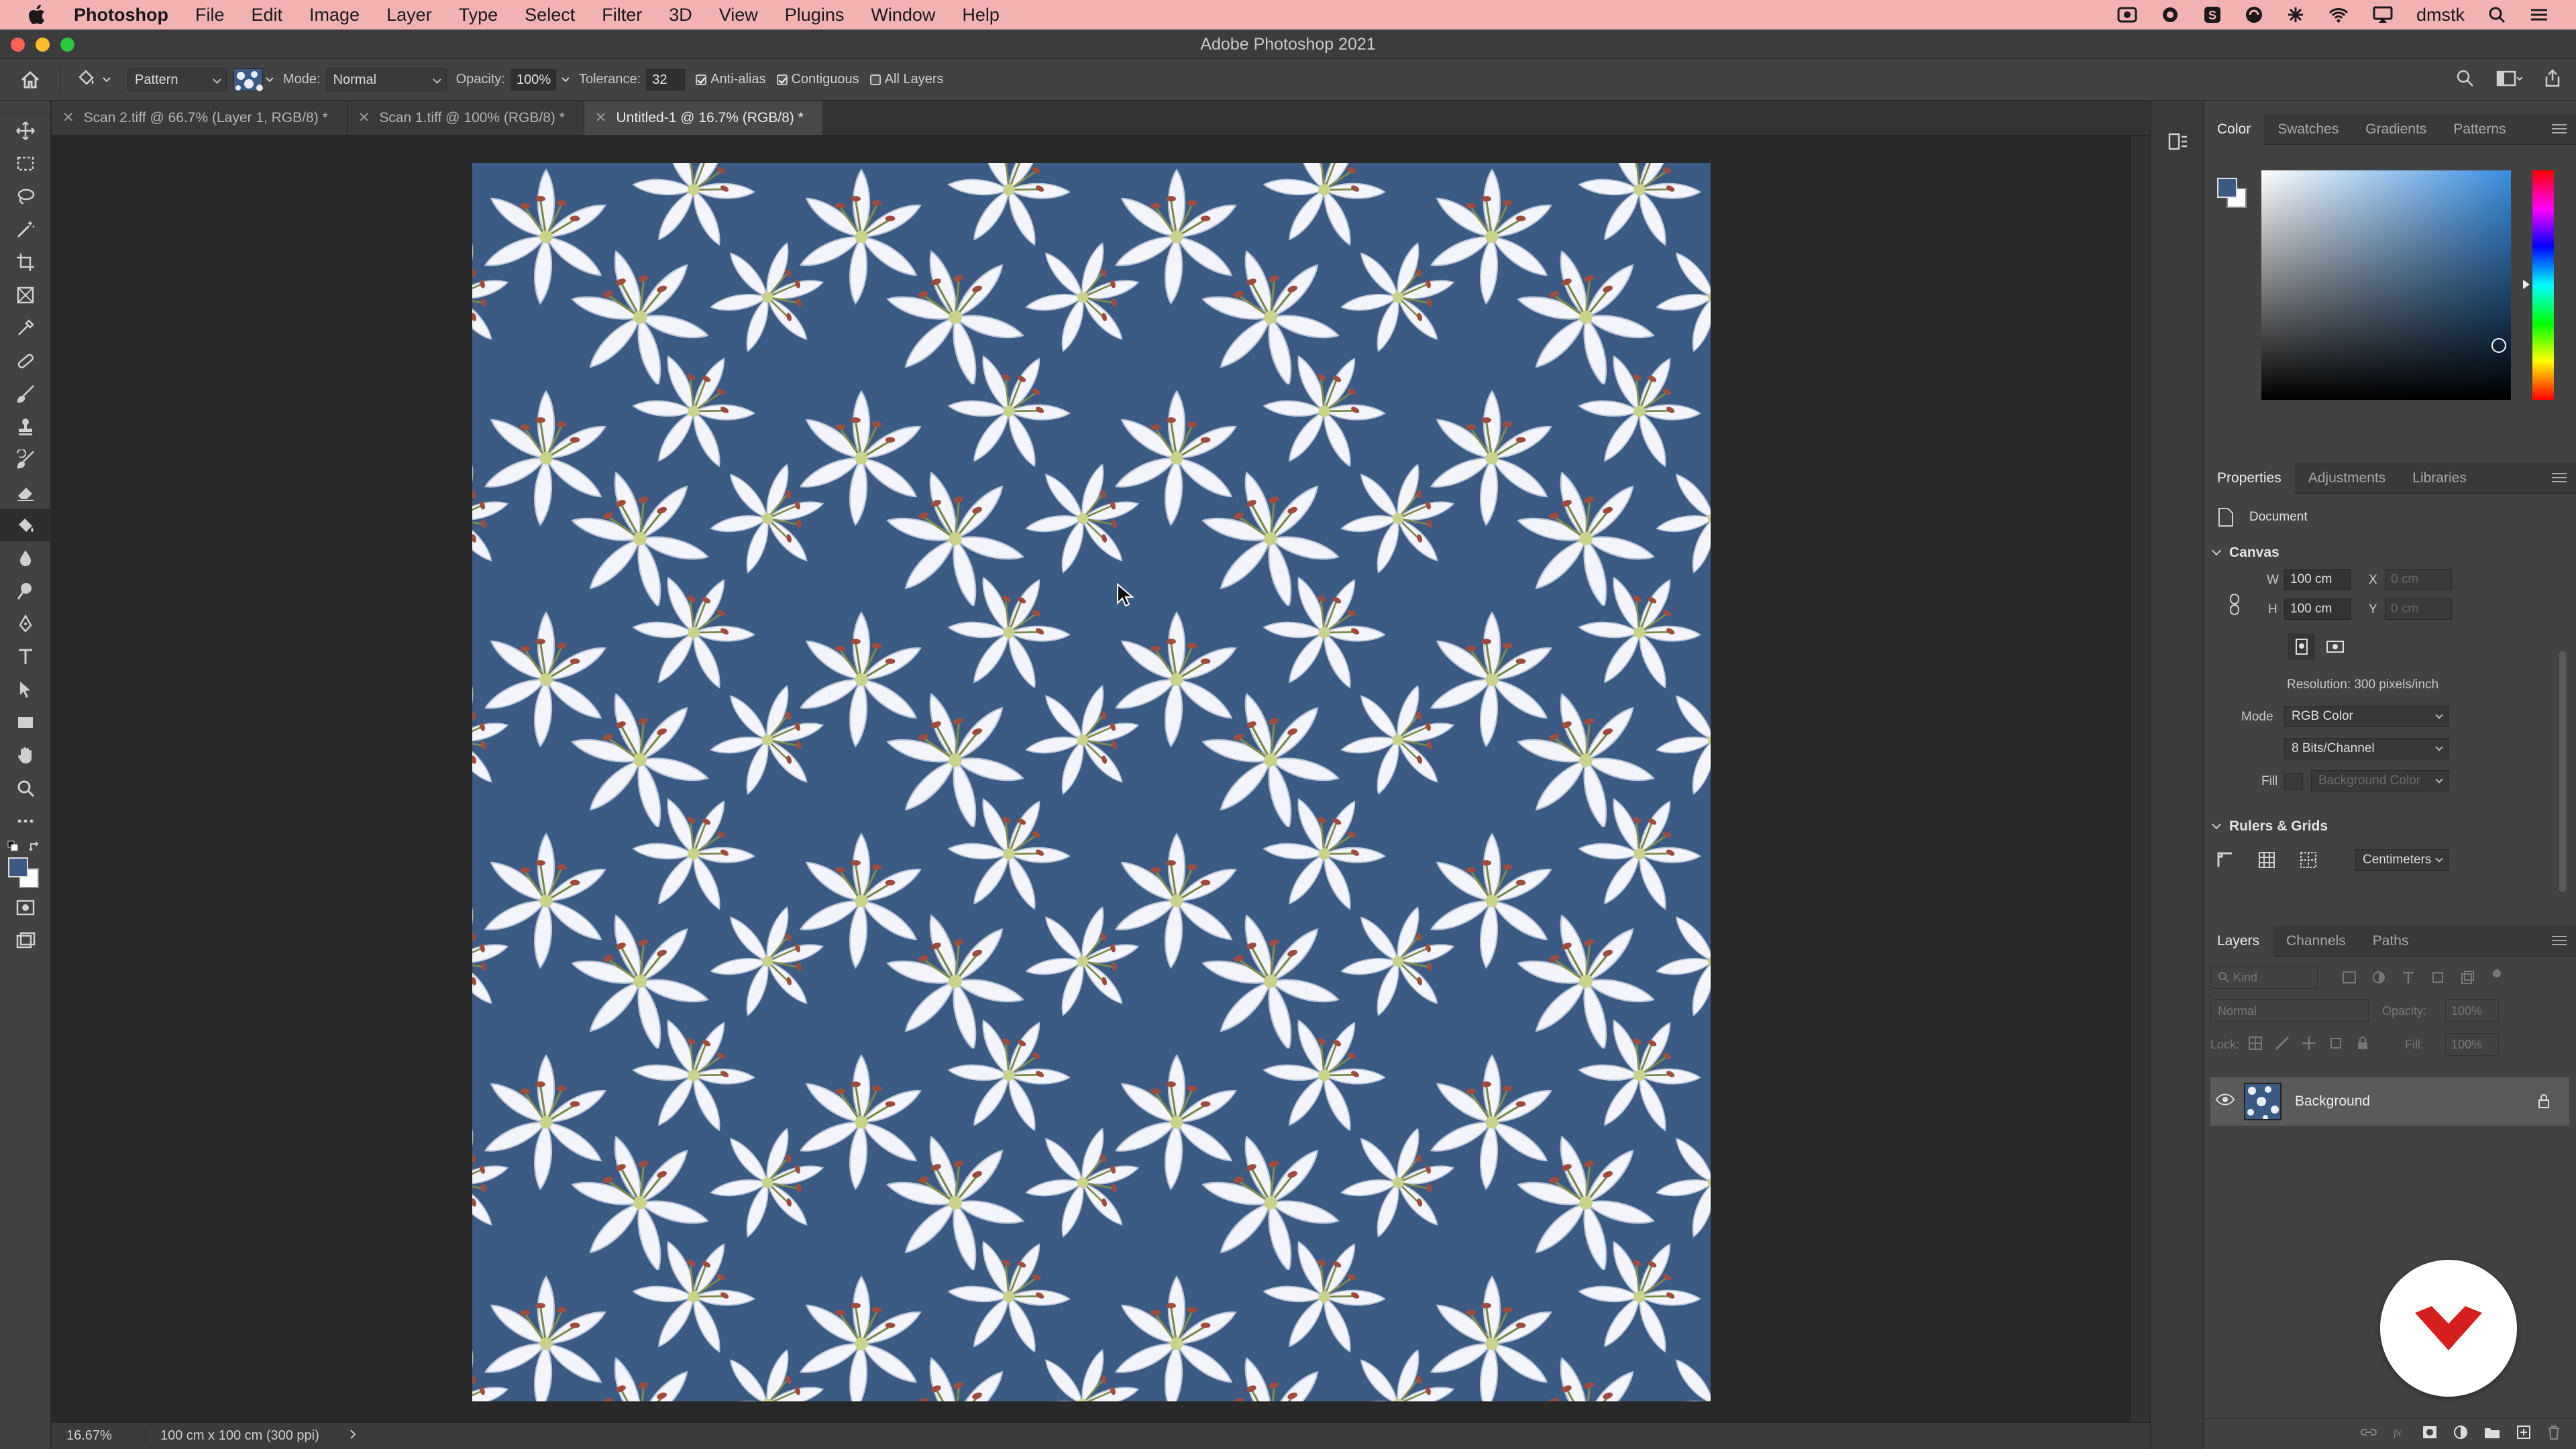 The image size is (2576, 1449). What do you see at coordinates (2553, 1434) in the screenshot?
I see `delete-layer-icon` at bounding box center [2553, 1434].